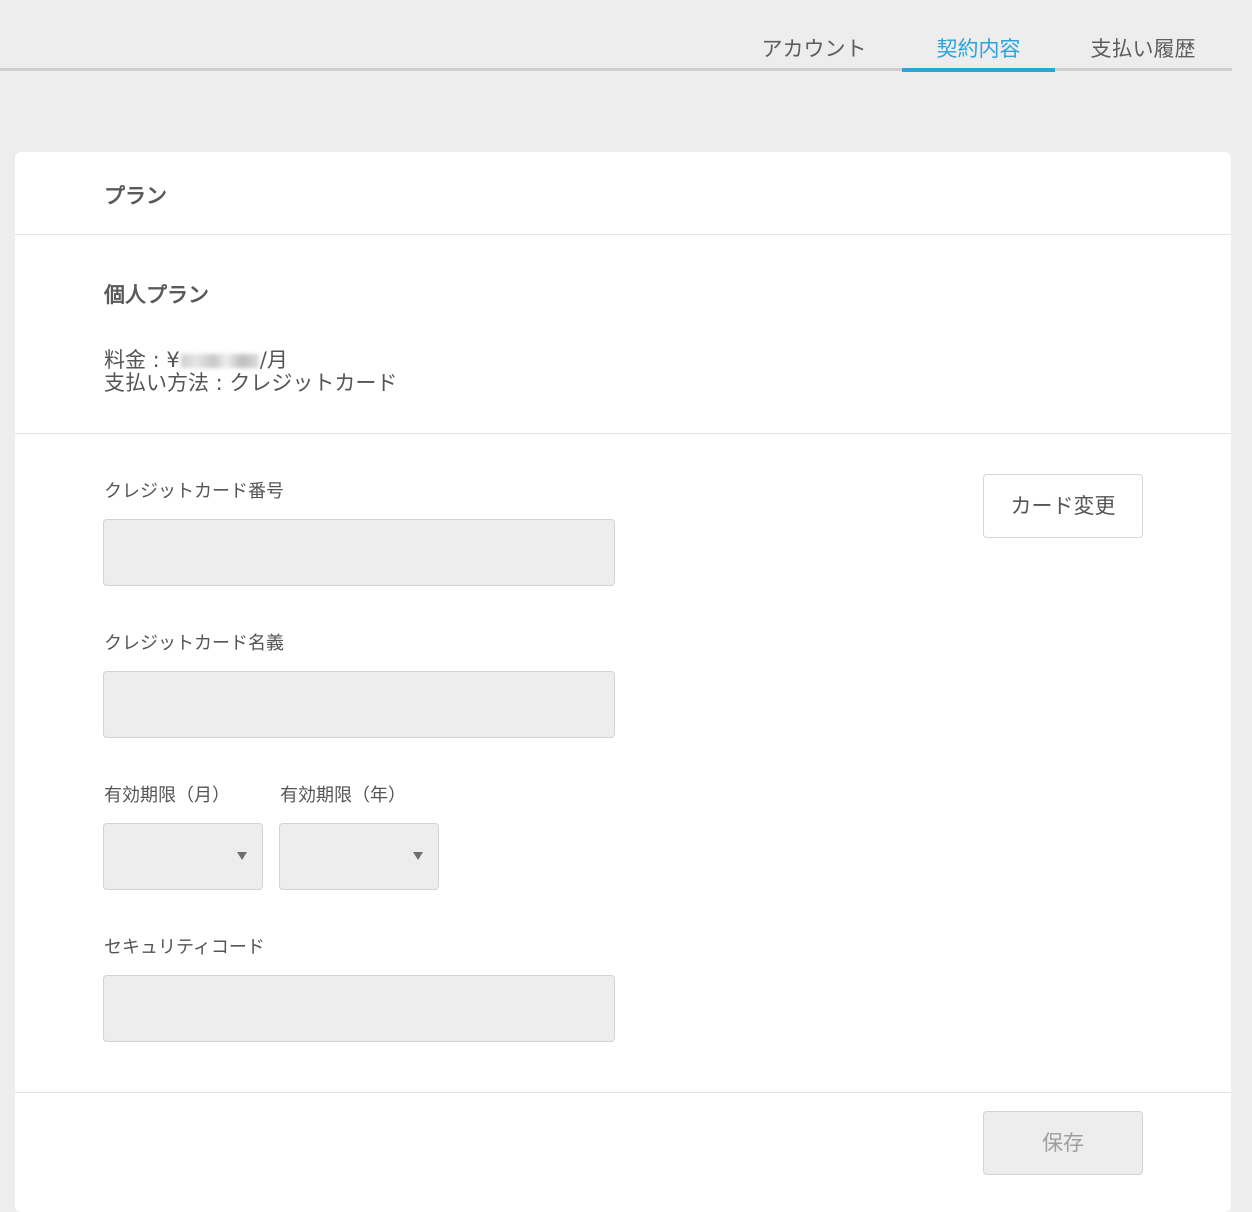 This screenshot has width=1252, height=1212. What do you see at coordinates (219, 361) in the screenshot?
I see `redacted-fee-amount` at bounding box center [219, 361].